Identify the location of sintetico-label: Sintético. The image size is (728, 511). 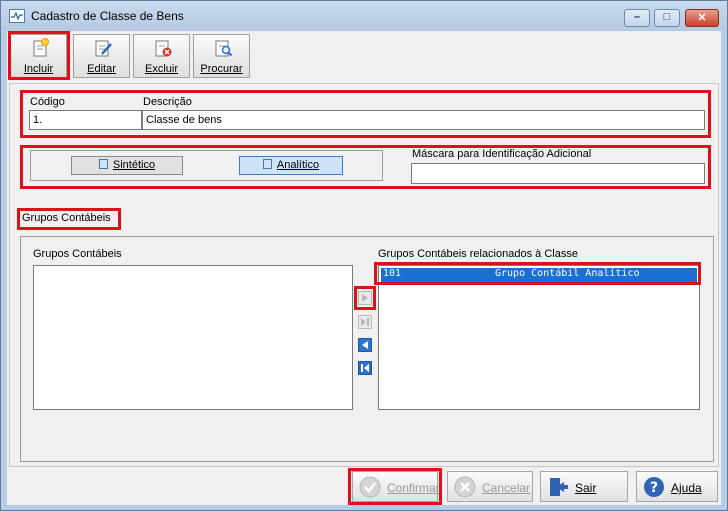
(134, 165).